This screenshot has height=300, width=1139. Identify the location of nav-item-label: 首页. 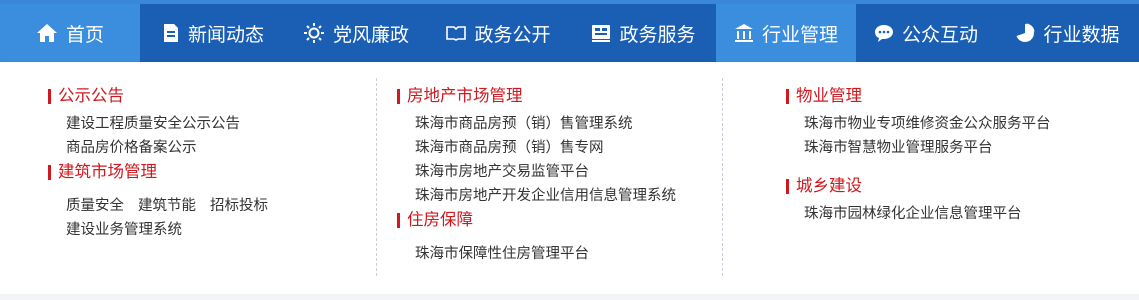
(84, 34).